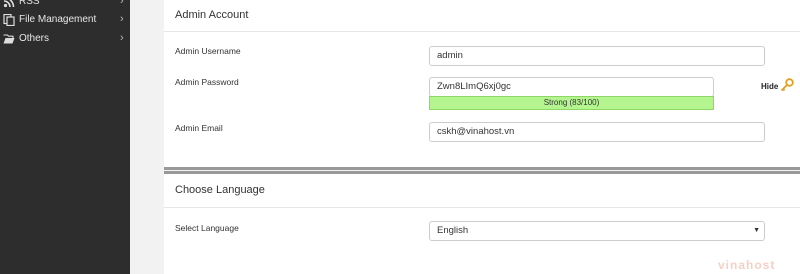 The image size is (800, 274). What do you see at coordinates (199, 128) in the screenshot?
I see `admin-email-label: Admin Email` at bounding box center [199, 128].